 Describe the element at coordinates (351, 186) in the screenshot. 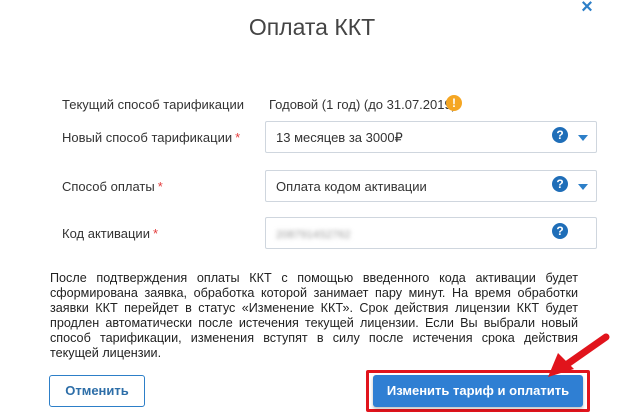

I see `payment-method-selected: Оплата кодом активации` at that location.